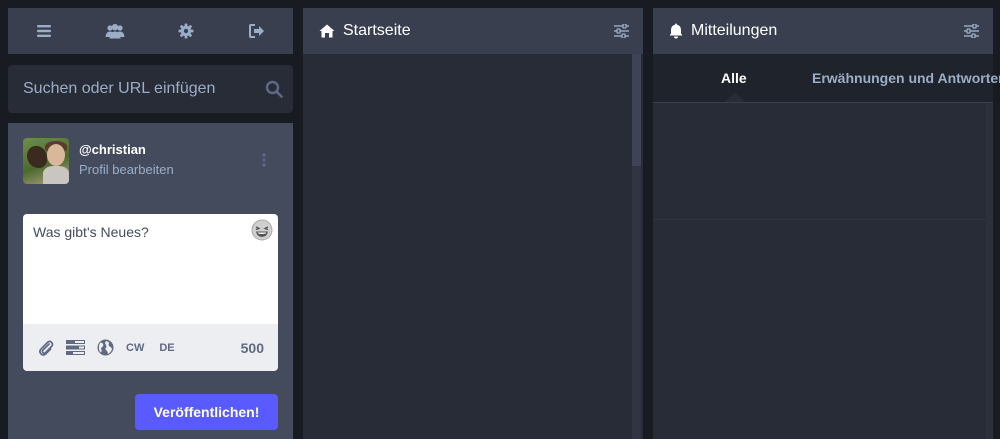 The height and width of the screenshot is (439, 1000). I want to click on local-timeline-button, so click(115, 31).